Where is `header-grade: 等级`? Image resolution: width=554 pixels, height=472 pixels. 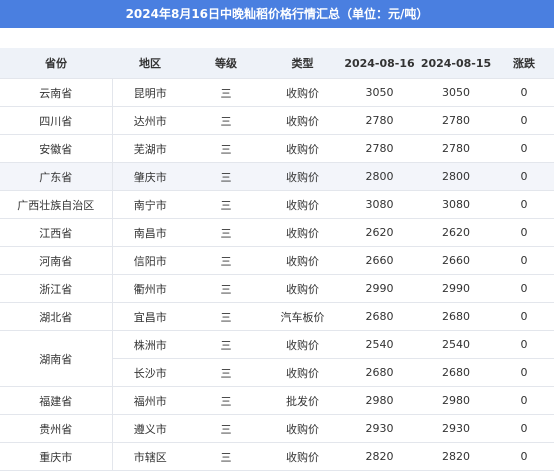
header-grade: 等级 is located at coordinates (226, 63).